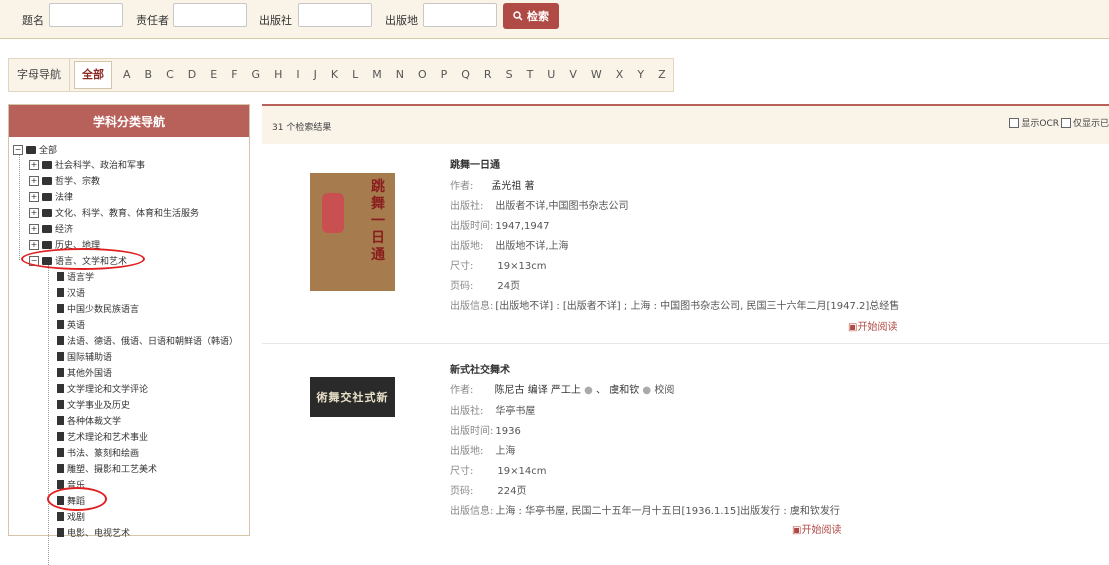 This screenshot has width=1109, height=565. What do you see at coordinates (685, 124) in the screenshot?
I see `results-header: 31 个检索结果 显示OCR 仅显示已` at bounding box center [685, 124].